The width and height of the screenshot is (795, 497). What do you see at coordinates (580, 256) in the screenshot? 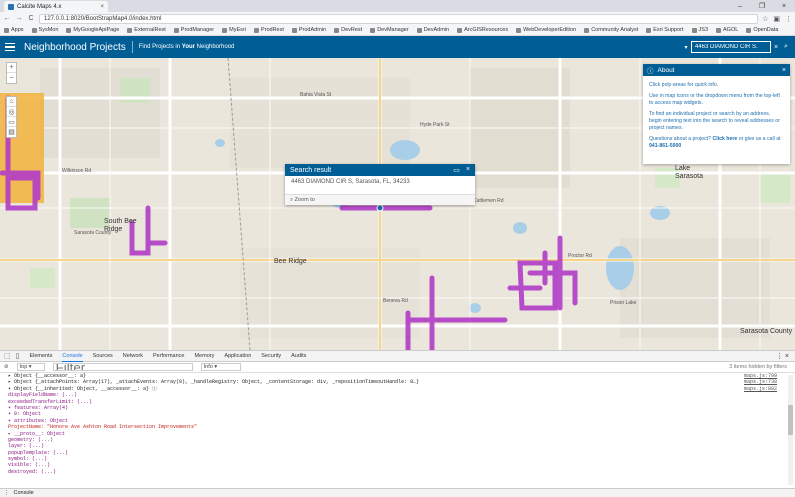
I see `map-label: Proctor Rd` at bounding box center [580, 256].